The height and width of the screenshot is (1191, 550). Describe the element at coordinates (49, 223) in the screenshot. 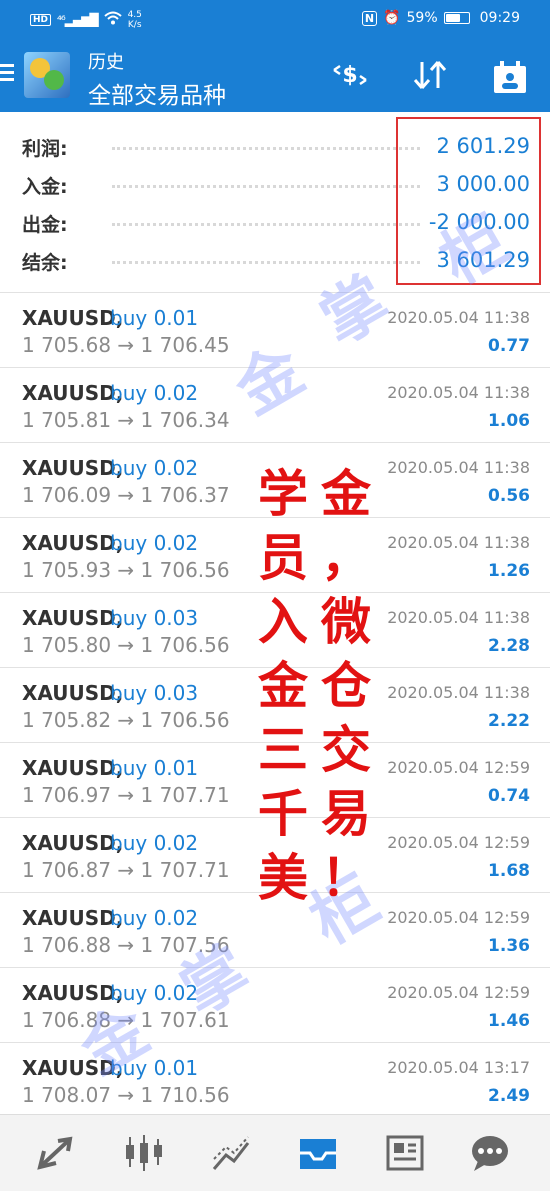

I see `summary-label: 出金:` at that location.